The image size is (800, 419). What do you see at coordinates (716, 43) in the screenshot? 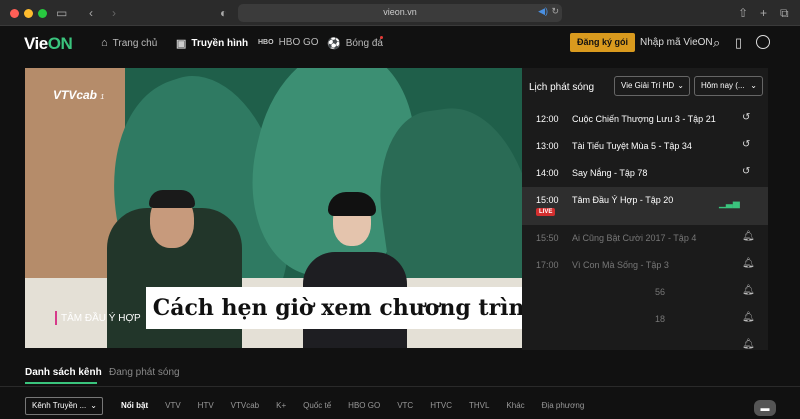
I see `search-icon: ⌕` at bounding box center [716, 43].